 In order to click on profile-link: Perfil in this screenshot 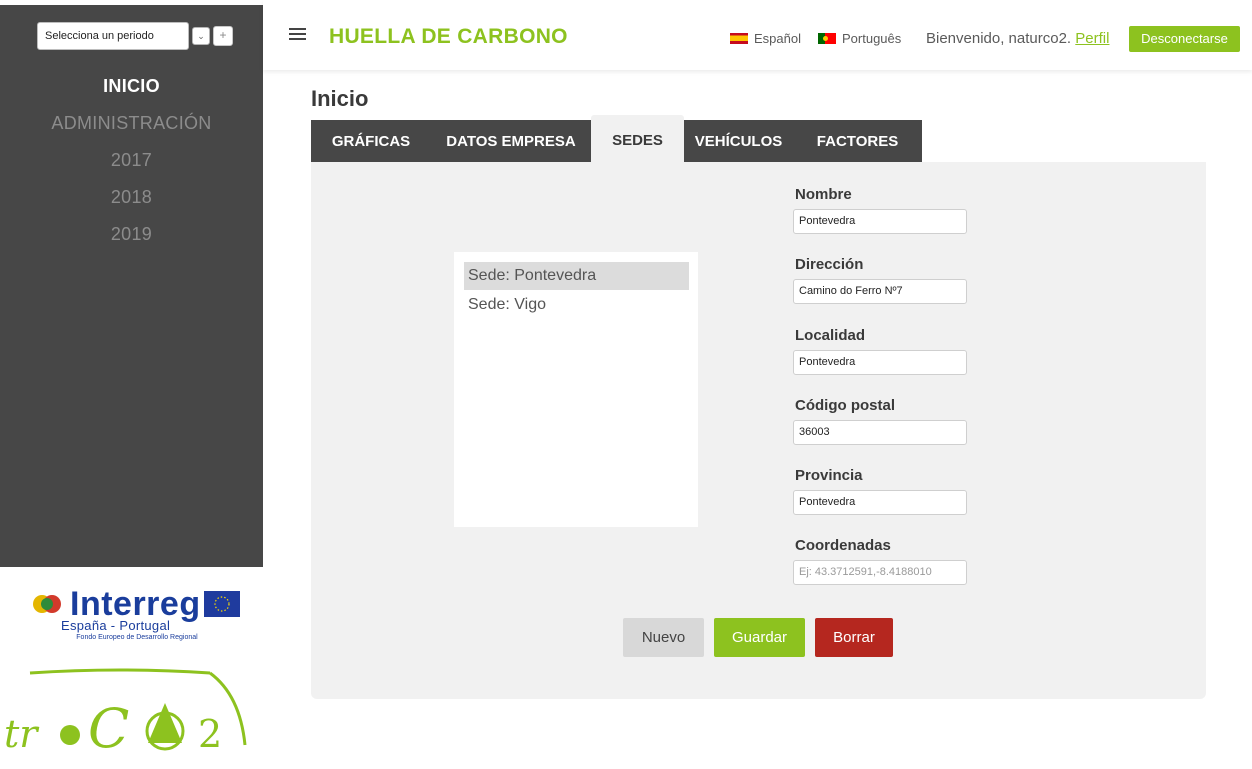, I will do `click(1092, 38)`.